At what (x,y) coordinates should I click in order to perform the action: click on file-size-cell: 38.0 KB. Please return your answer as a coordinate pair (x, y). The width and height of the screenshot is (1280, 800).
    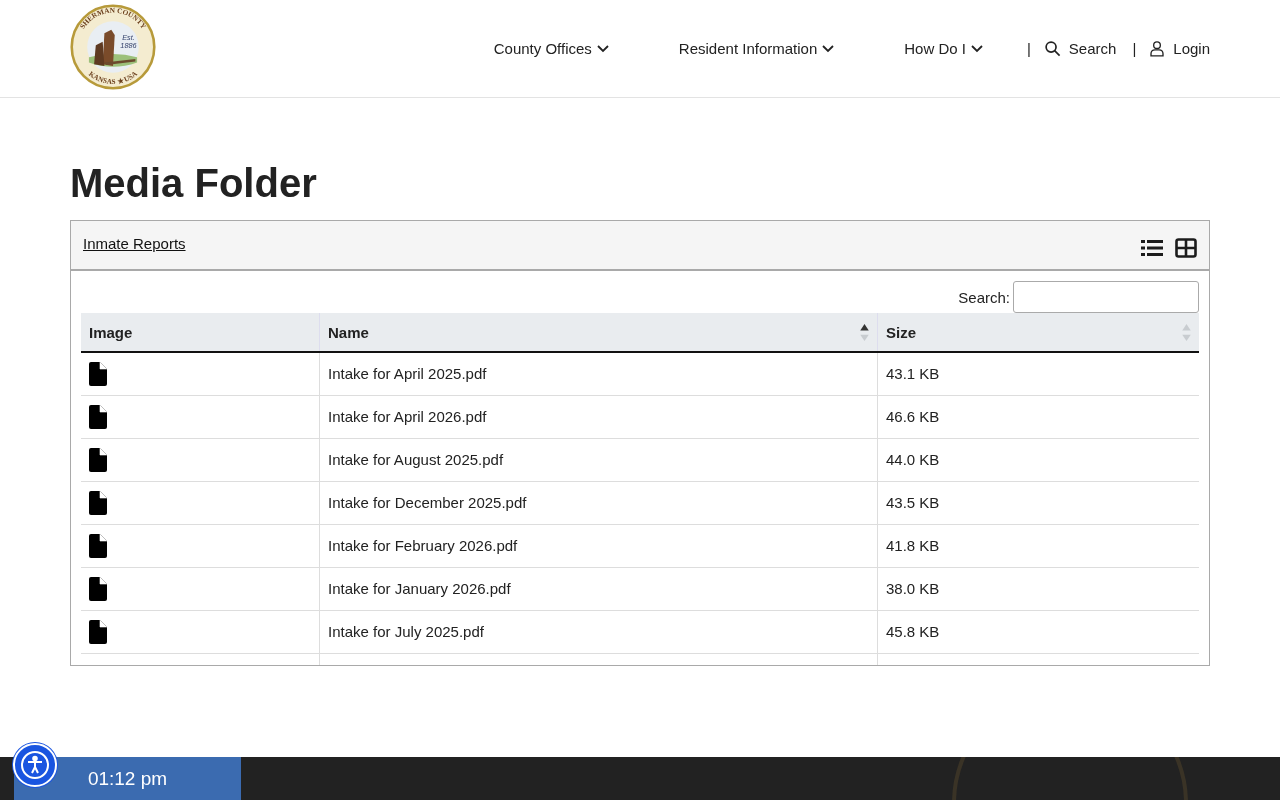
    Looking at the image, I should click on (1038, 588).